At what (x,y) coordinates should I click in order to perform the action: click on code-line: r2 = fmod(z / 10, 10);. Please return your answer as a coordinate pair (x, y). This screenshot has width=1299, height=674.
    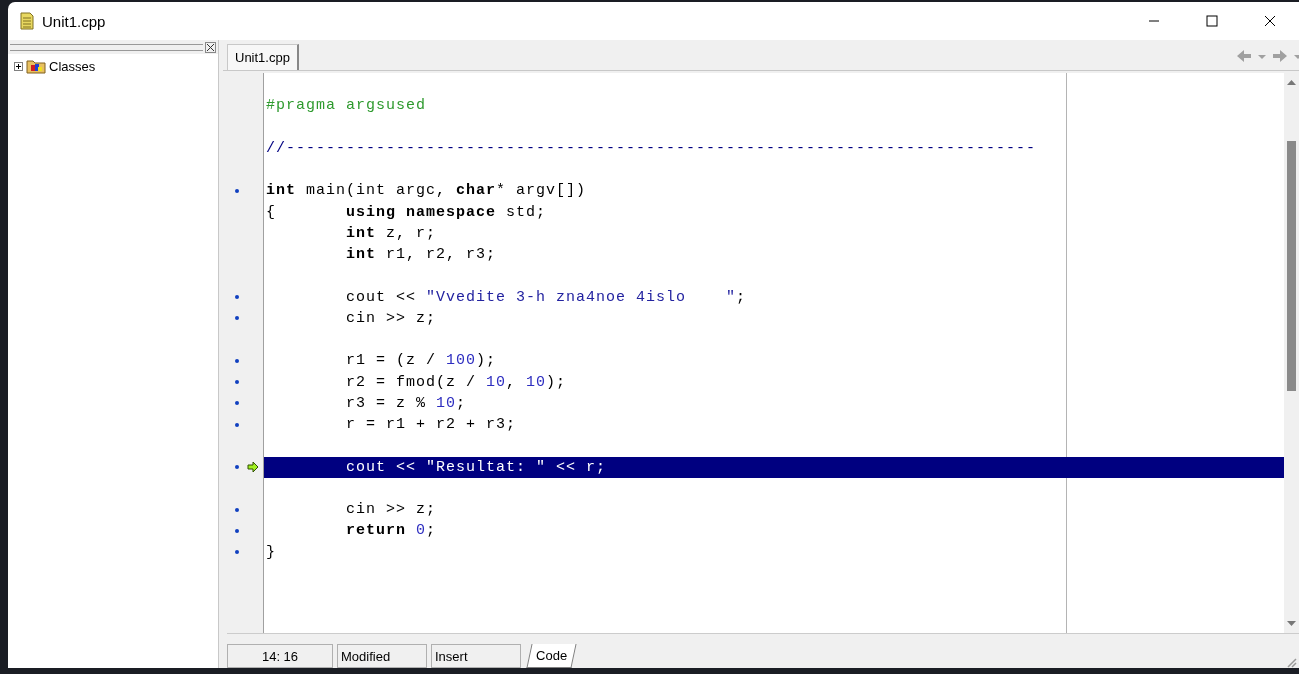
    Looking at the image, I should click on (456, 382).